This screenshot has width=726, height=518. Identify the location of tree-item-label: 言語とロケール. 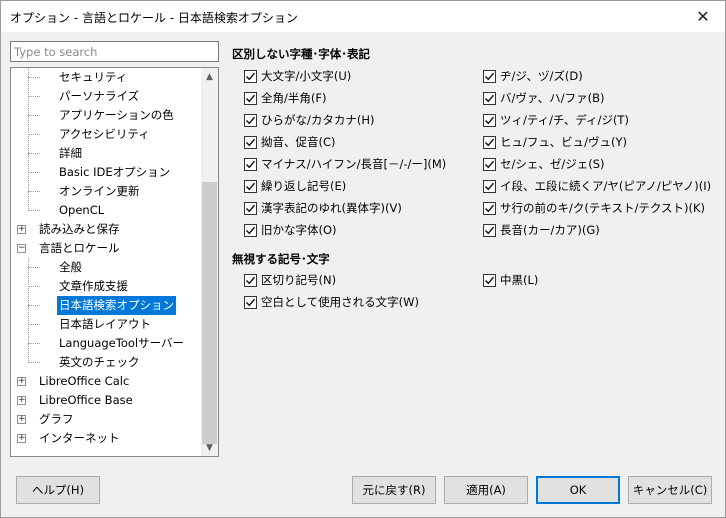
(79, 248).